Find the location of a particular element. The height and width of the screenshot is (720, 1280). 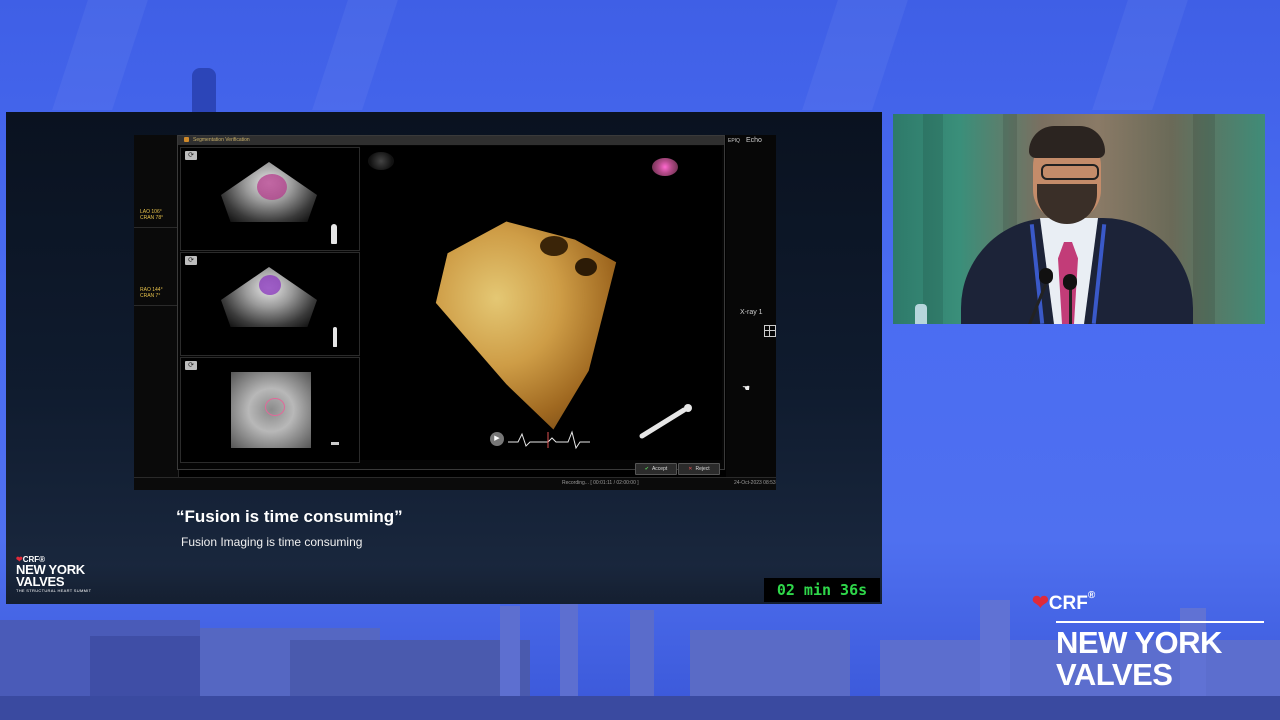

close-icon: ✕ is located at coordinates (690, 469).